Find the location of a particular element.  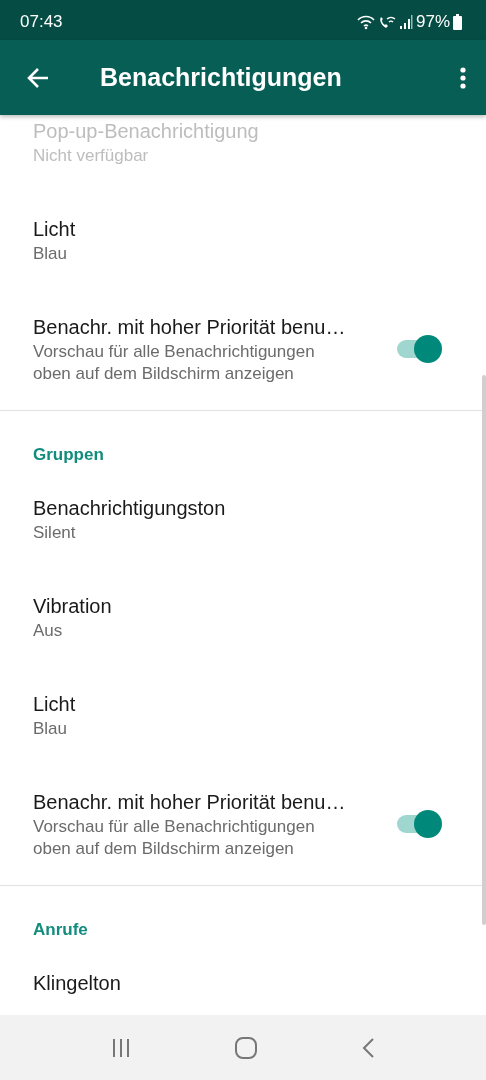

back-chevron-icon is located at coordinates (367, 1047).